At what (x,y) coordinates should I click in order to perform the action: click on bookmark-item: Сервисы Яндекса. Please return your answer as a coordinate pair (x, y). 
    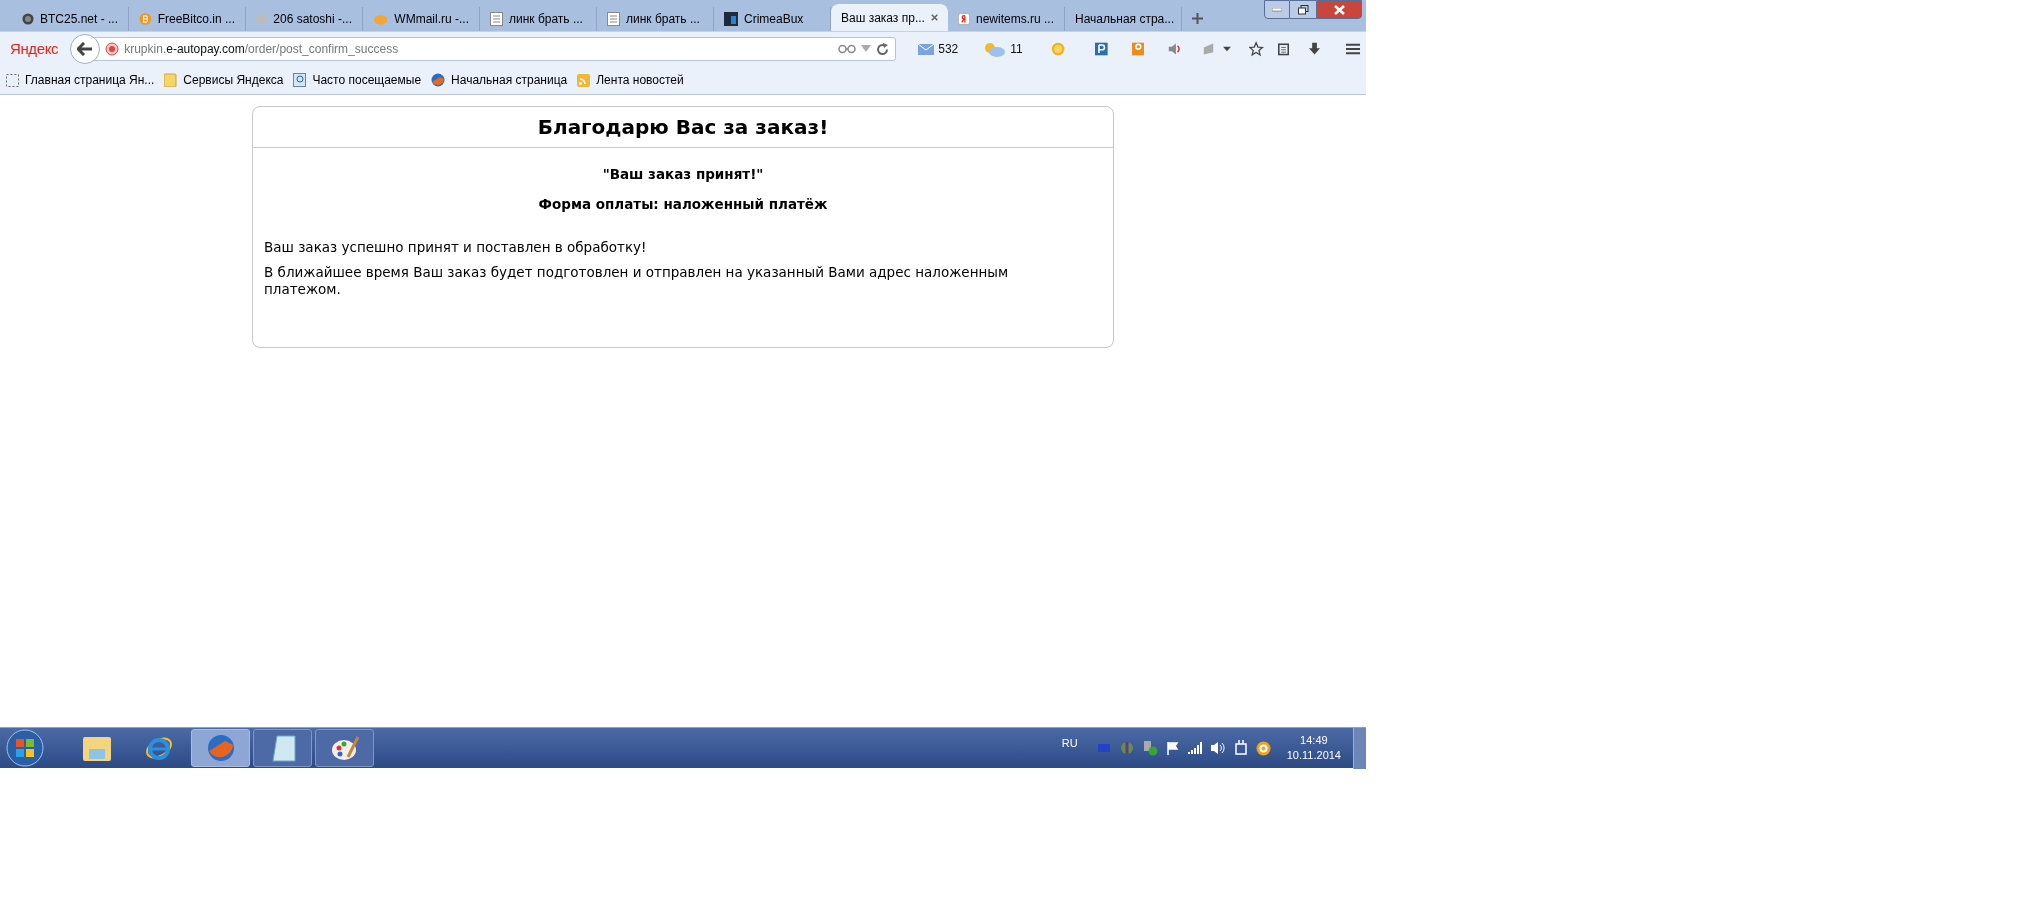
    Looking at the image, I should click on (224, 80).